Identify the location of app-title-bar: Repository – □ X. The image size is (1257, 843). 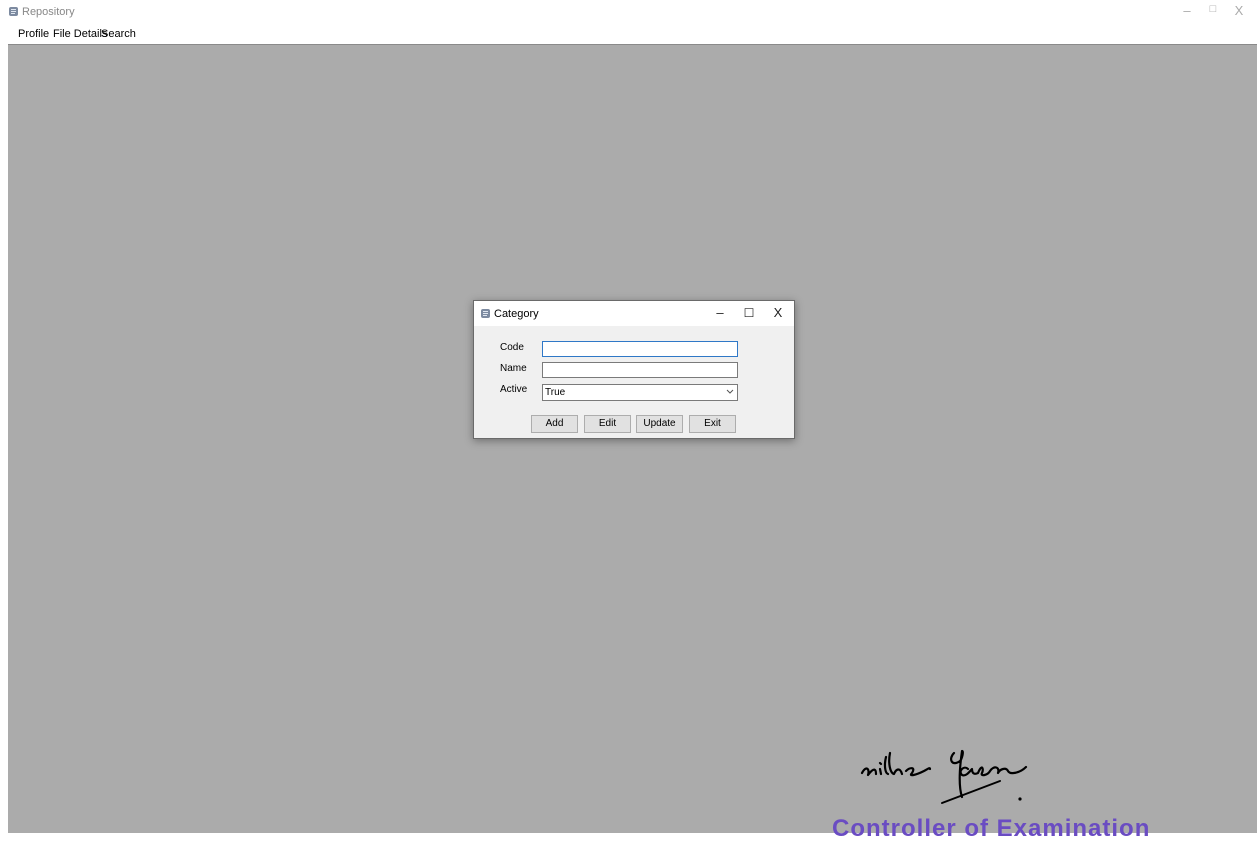
(628, 12).